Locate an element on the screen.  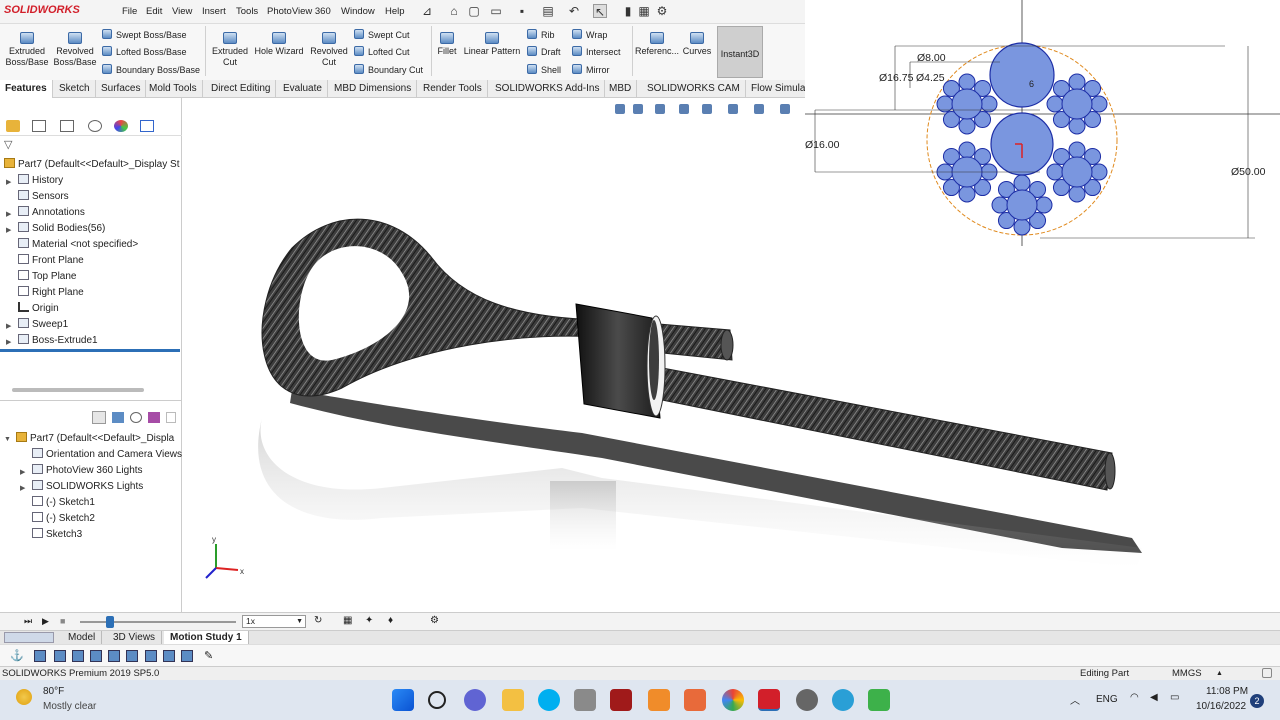
tree-item-sweep1: Sweep1 is located at coordinates (43, 325).